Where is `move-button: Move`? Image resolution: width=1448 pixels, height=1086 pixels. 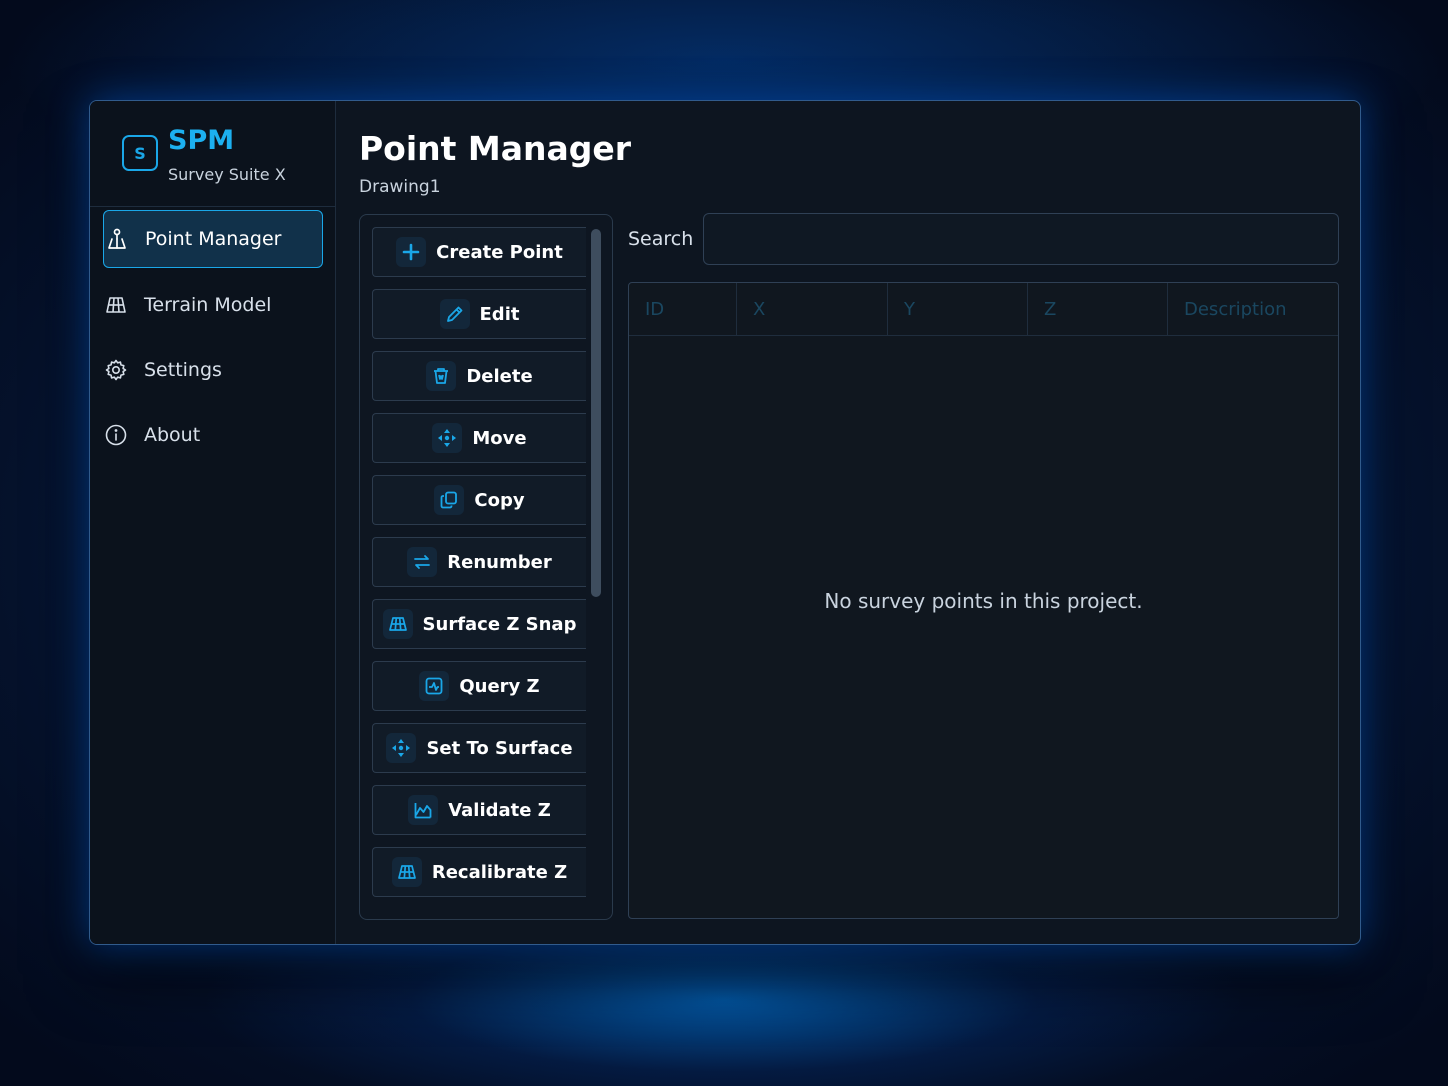
move-button: Move is located at coordinates (479, 438).